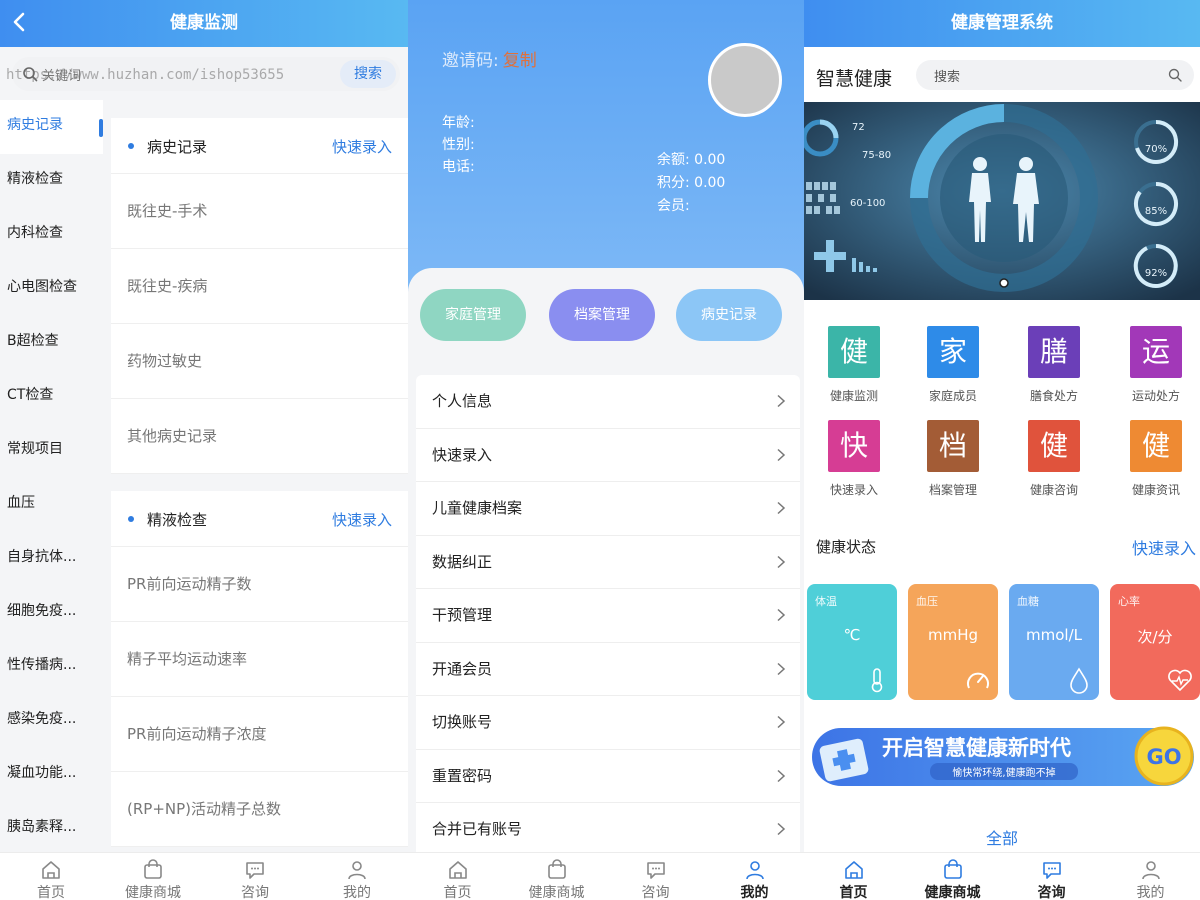  What do you see at coordinates (858, 127) in the screenshot?
I see `hr-value-1: 72` at bounding box center [858, 127].